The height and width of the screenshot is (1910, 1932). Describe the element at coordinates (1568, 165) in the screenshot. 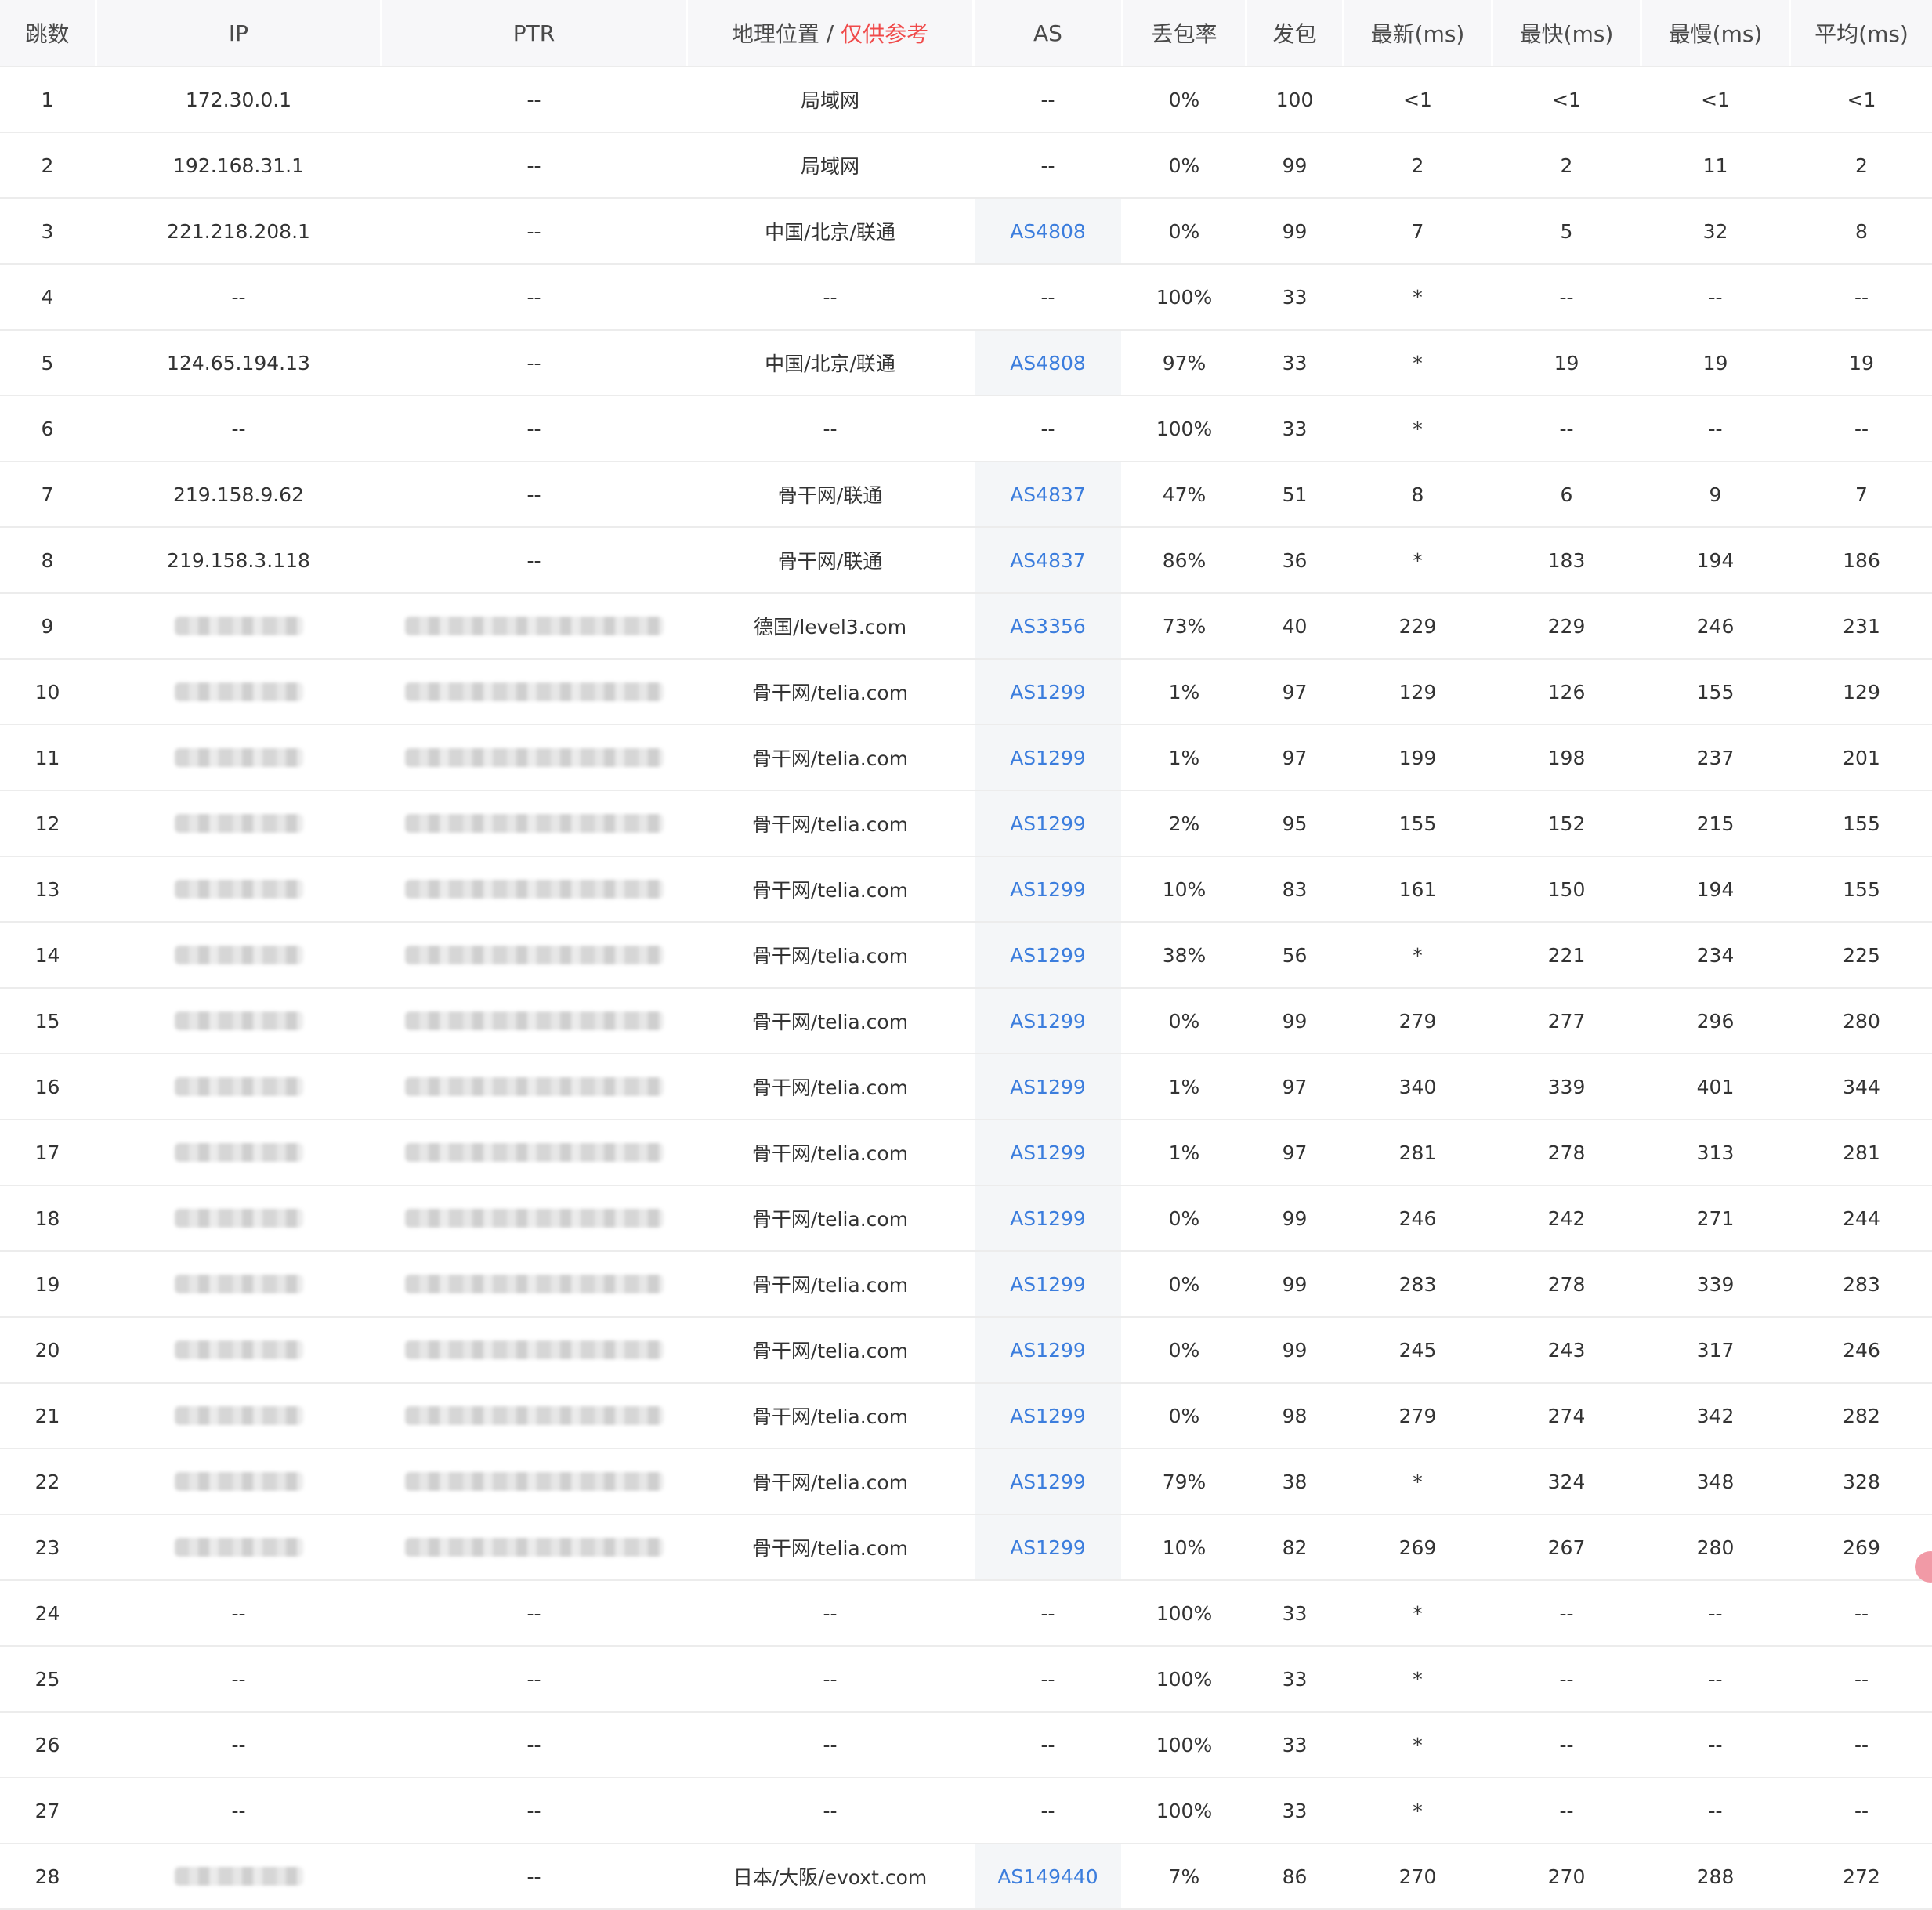

I see `cell-best: 2` at that location.